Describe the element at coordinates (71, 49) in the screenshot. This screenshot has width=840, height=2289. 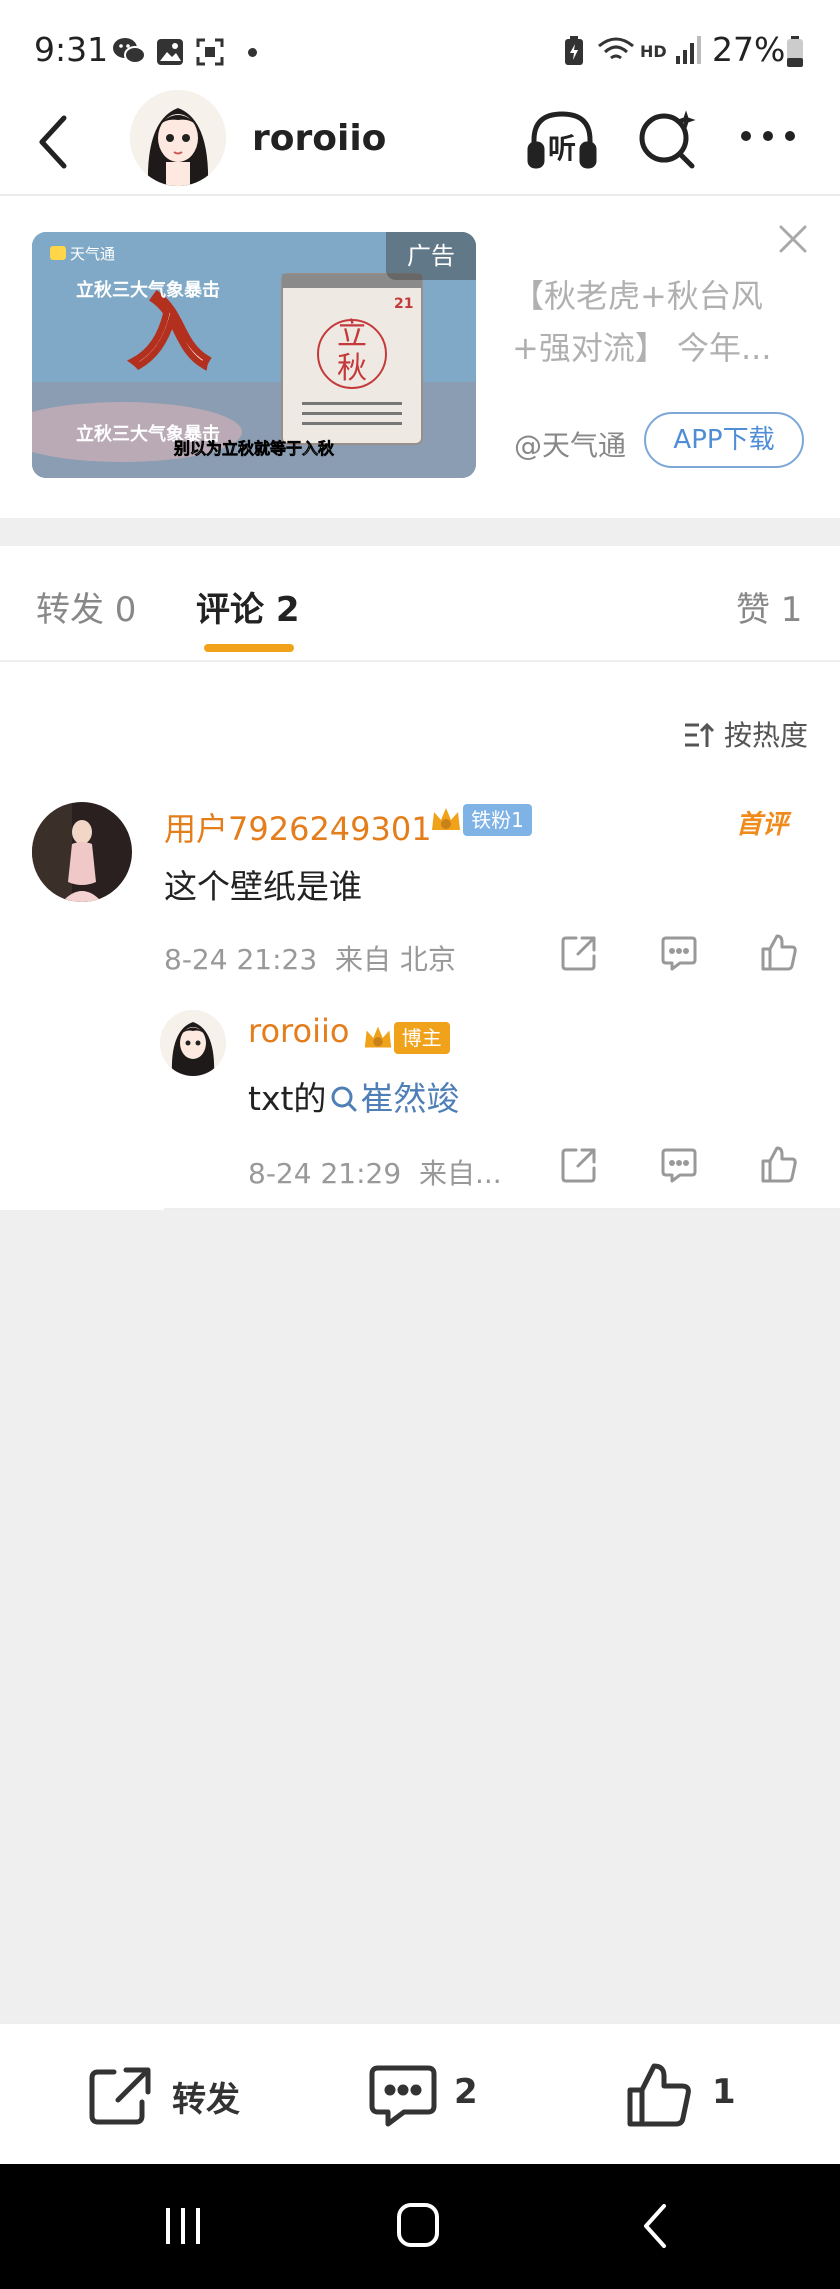
I see `status-time: 9:31` at that location.